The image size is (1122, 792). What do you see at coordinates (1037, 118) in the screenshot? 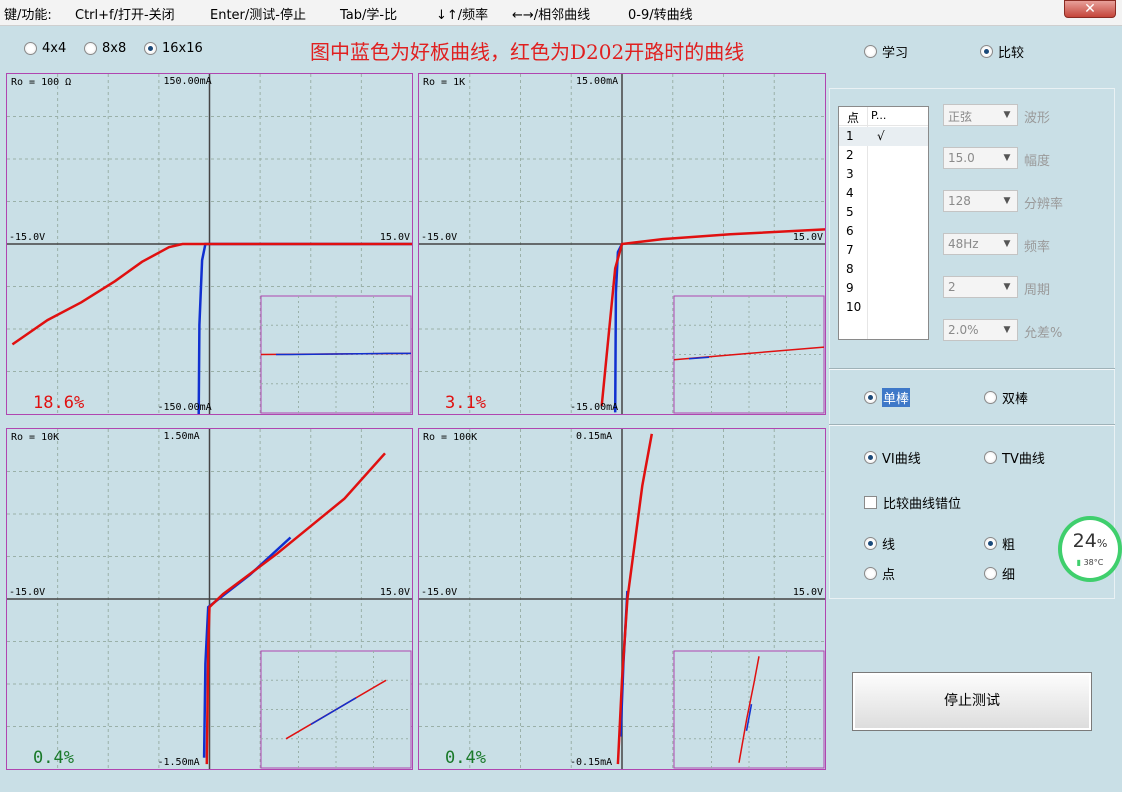
I see `waveform-label: 波形` at bounding box center [1037, 118].